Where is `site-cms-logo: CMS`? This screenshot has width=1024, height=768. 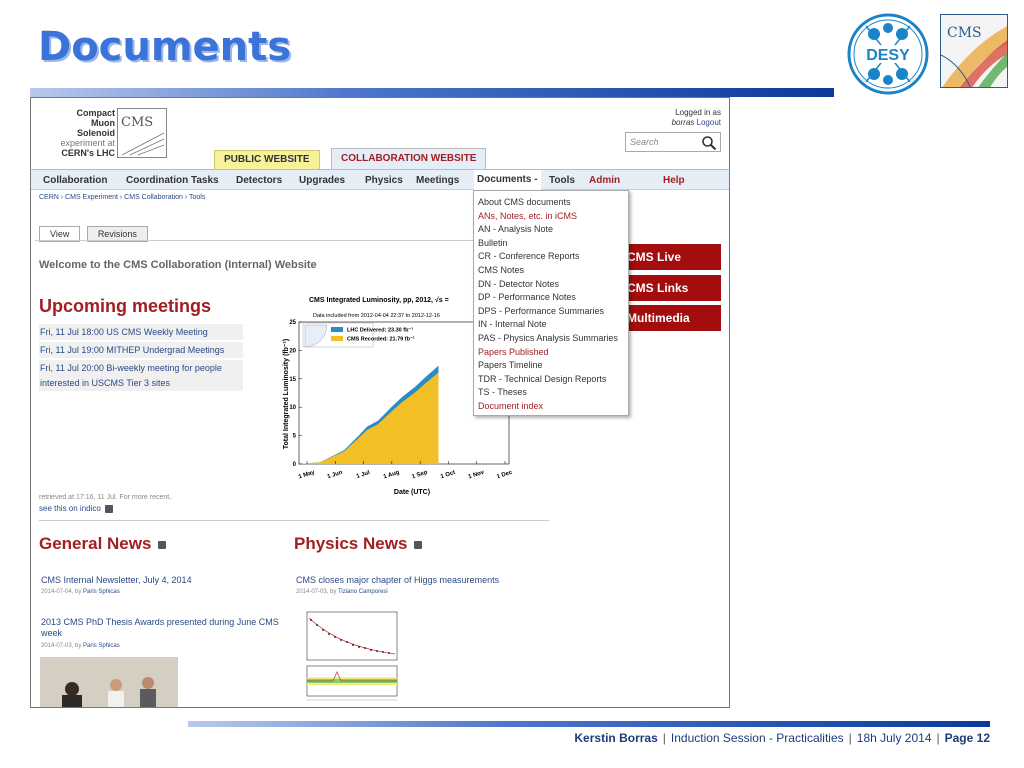
site-cms-logo: CMS is located at coordinates (142, 133).